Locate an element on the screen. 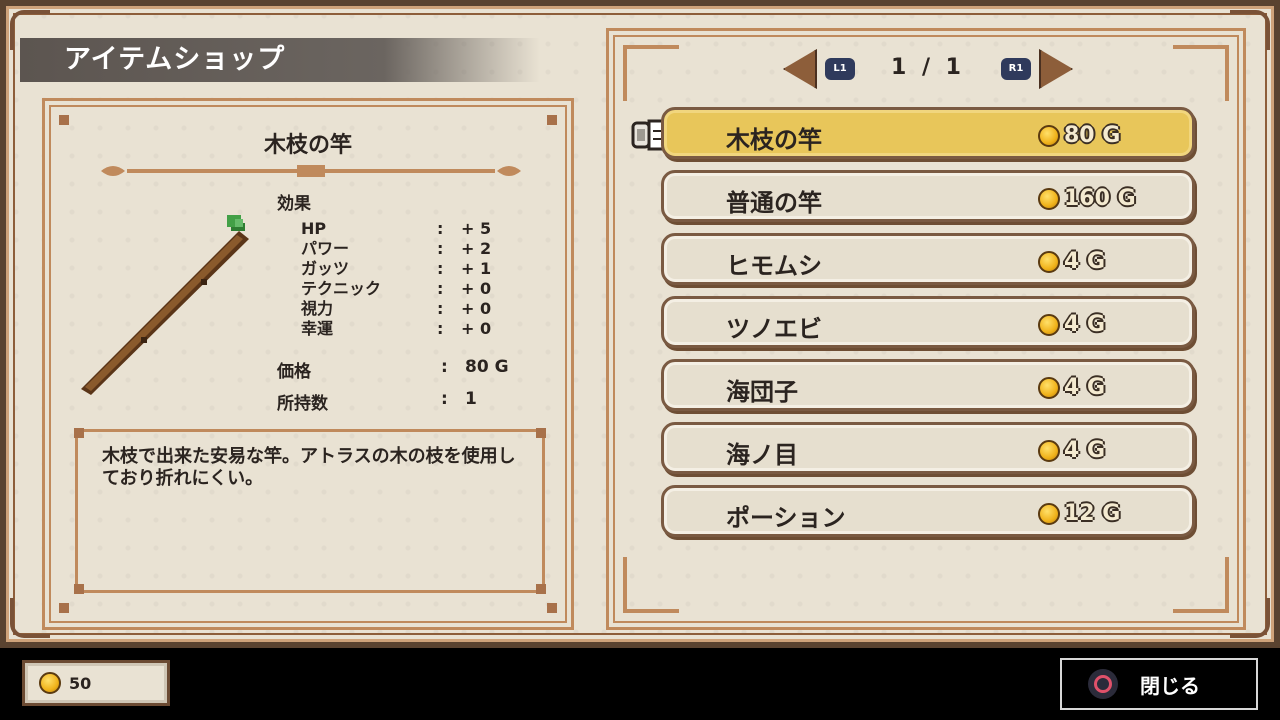 This screenshot has height=720, width=1280. close-button-label: 閉じる is located at coordinates (1170, 685).